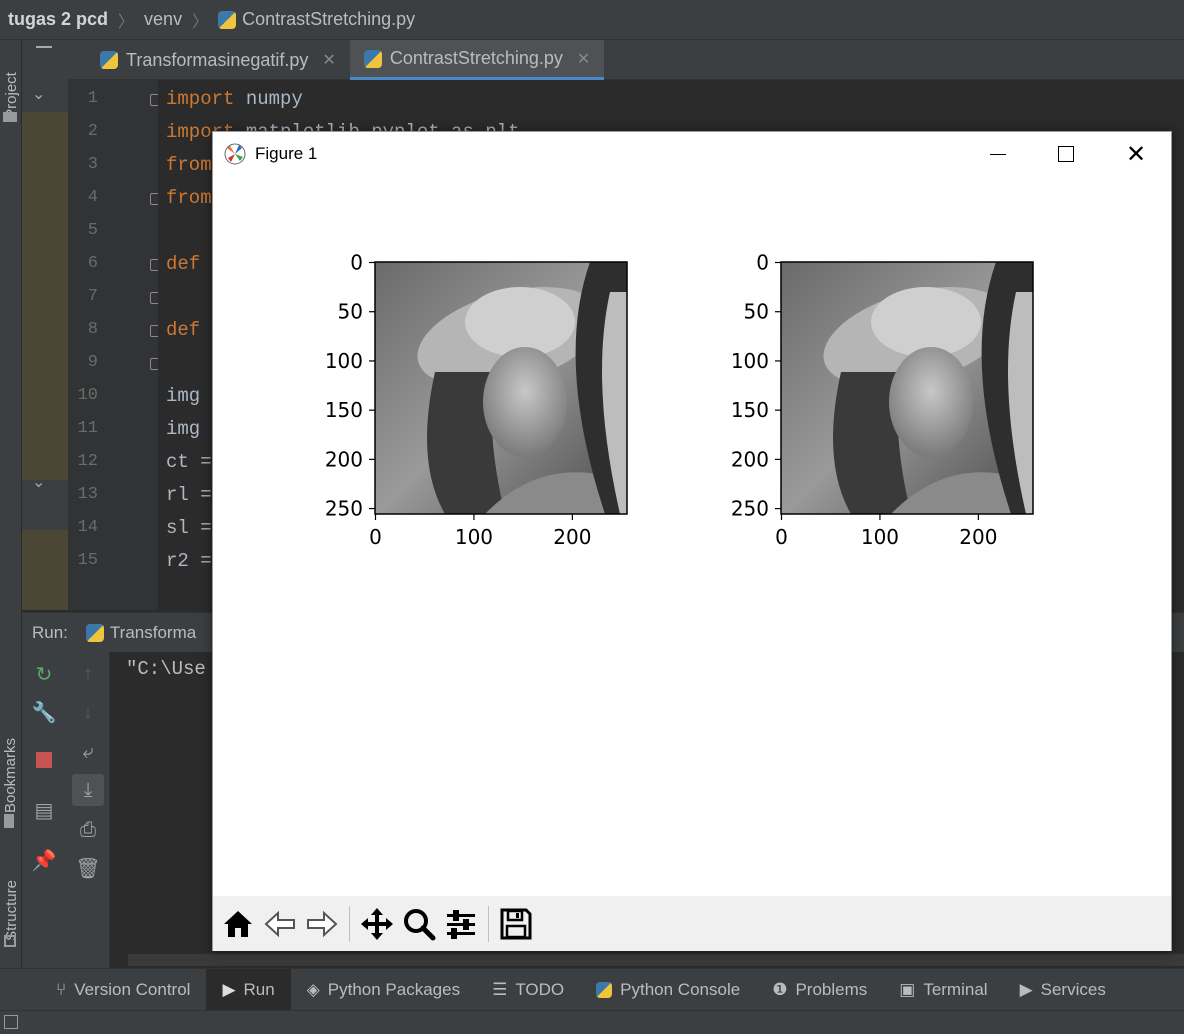  I want to click on pan-button, so click(377, 924).